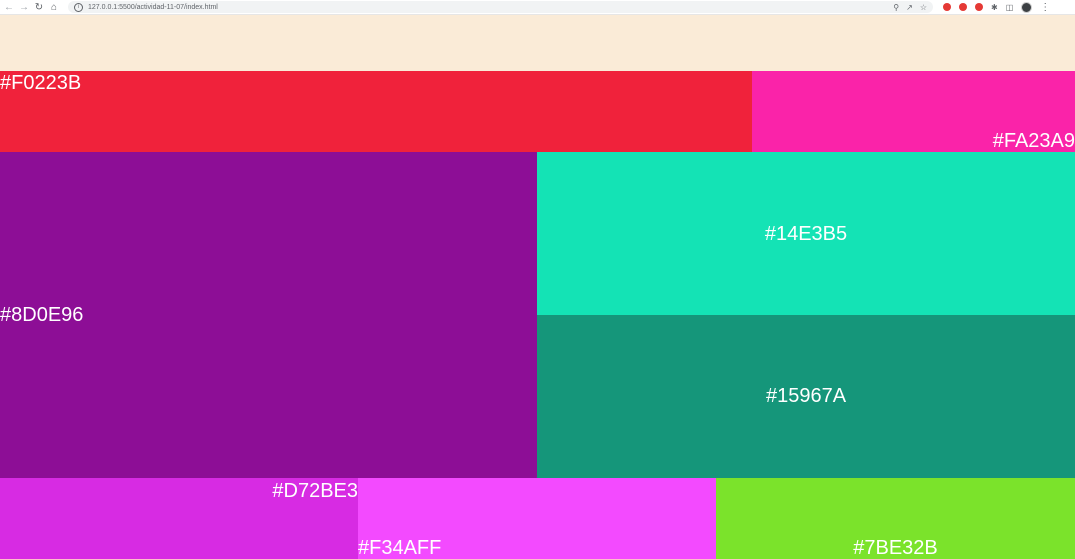 The image size is (1075, 559). I want to click on bookmark-star-icon: ☆, so click(923, 7).